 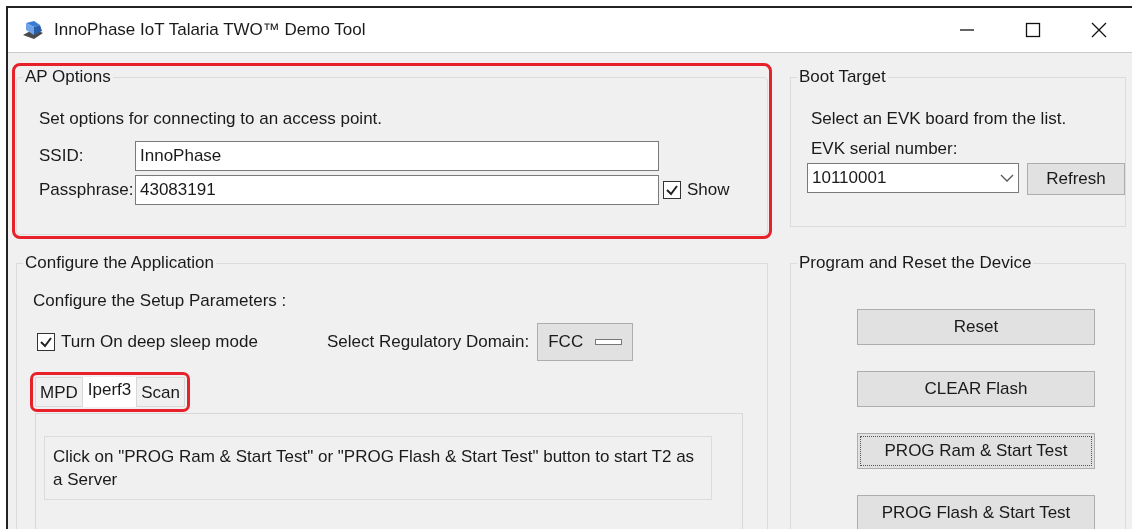 I want to click on window-title: InnoPhase IoT Talaria TWO™ Demo Tool, so click(x=210, y=30).